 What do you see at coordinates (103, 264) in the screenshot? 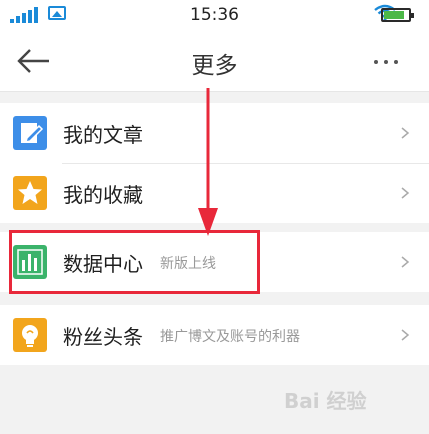
I see `menu-item-label: 数据中心` at bounding box center [103, 264].